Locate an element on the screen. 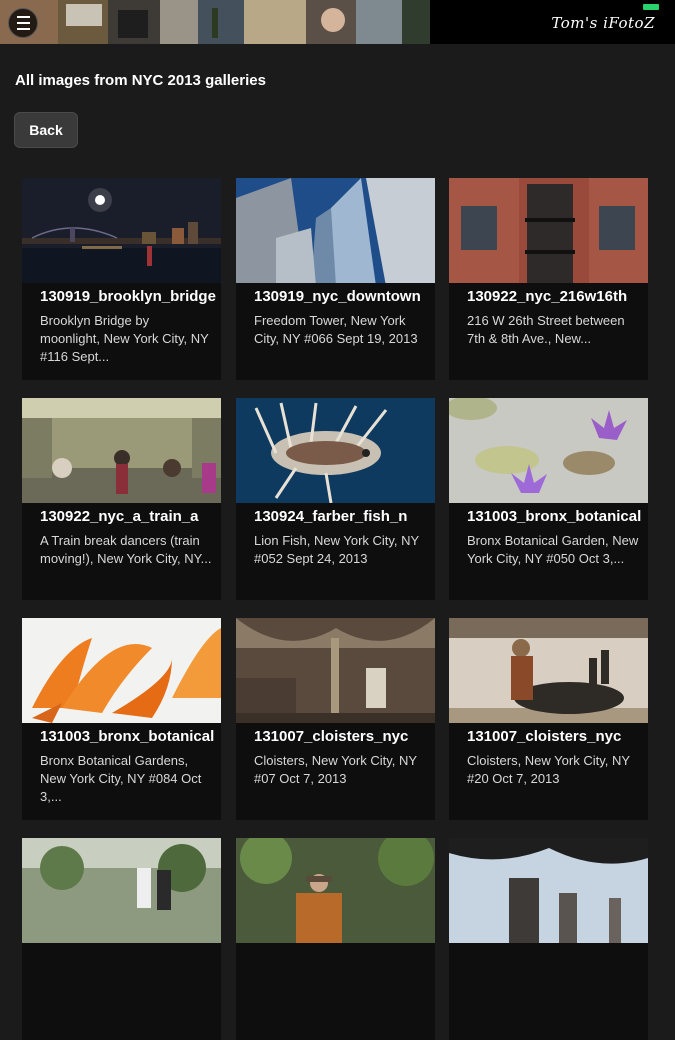  page-title: All images from NYC 2013 galleries is located at coordinates (140, 80).